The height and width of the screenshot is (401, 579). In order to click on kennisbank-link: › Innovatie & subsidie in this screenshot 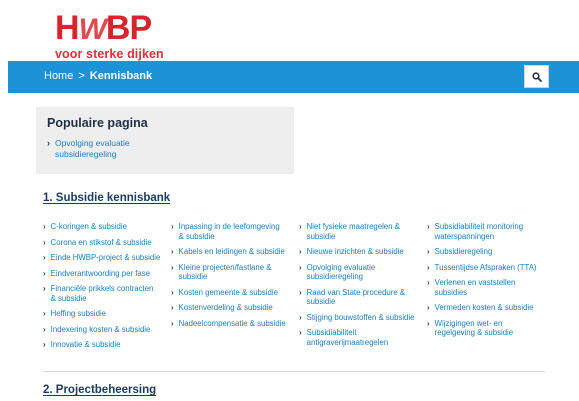, I will do `click(103, 345)`.